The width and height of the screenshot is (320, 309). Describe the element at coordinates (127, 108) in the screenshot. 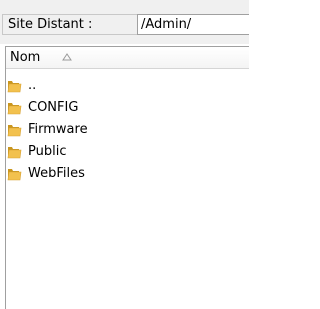

I see `list-item-config: CONFIG` at that location.